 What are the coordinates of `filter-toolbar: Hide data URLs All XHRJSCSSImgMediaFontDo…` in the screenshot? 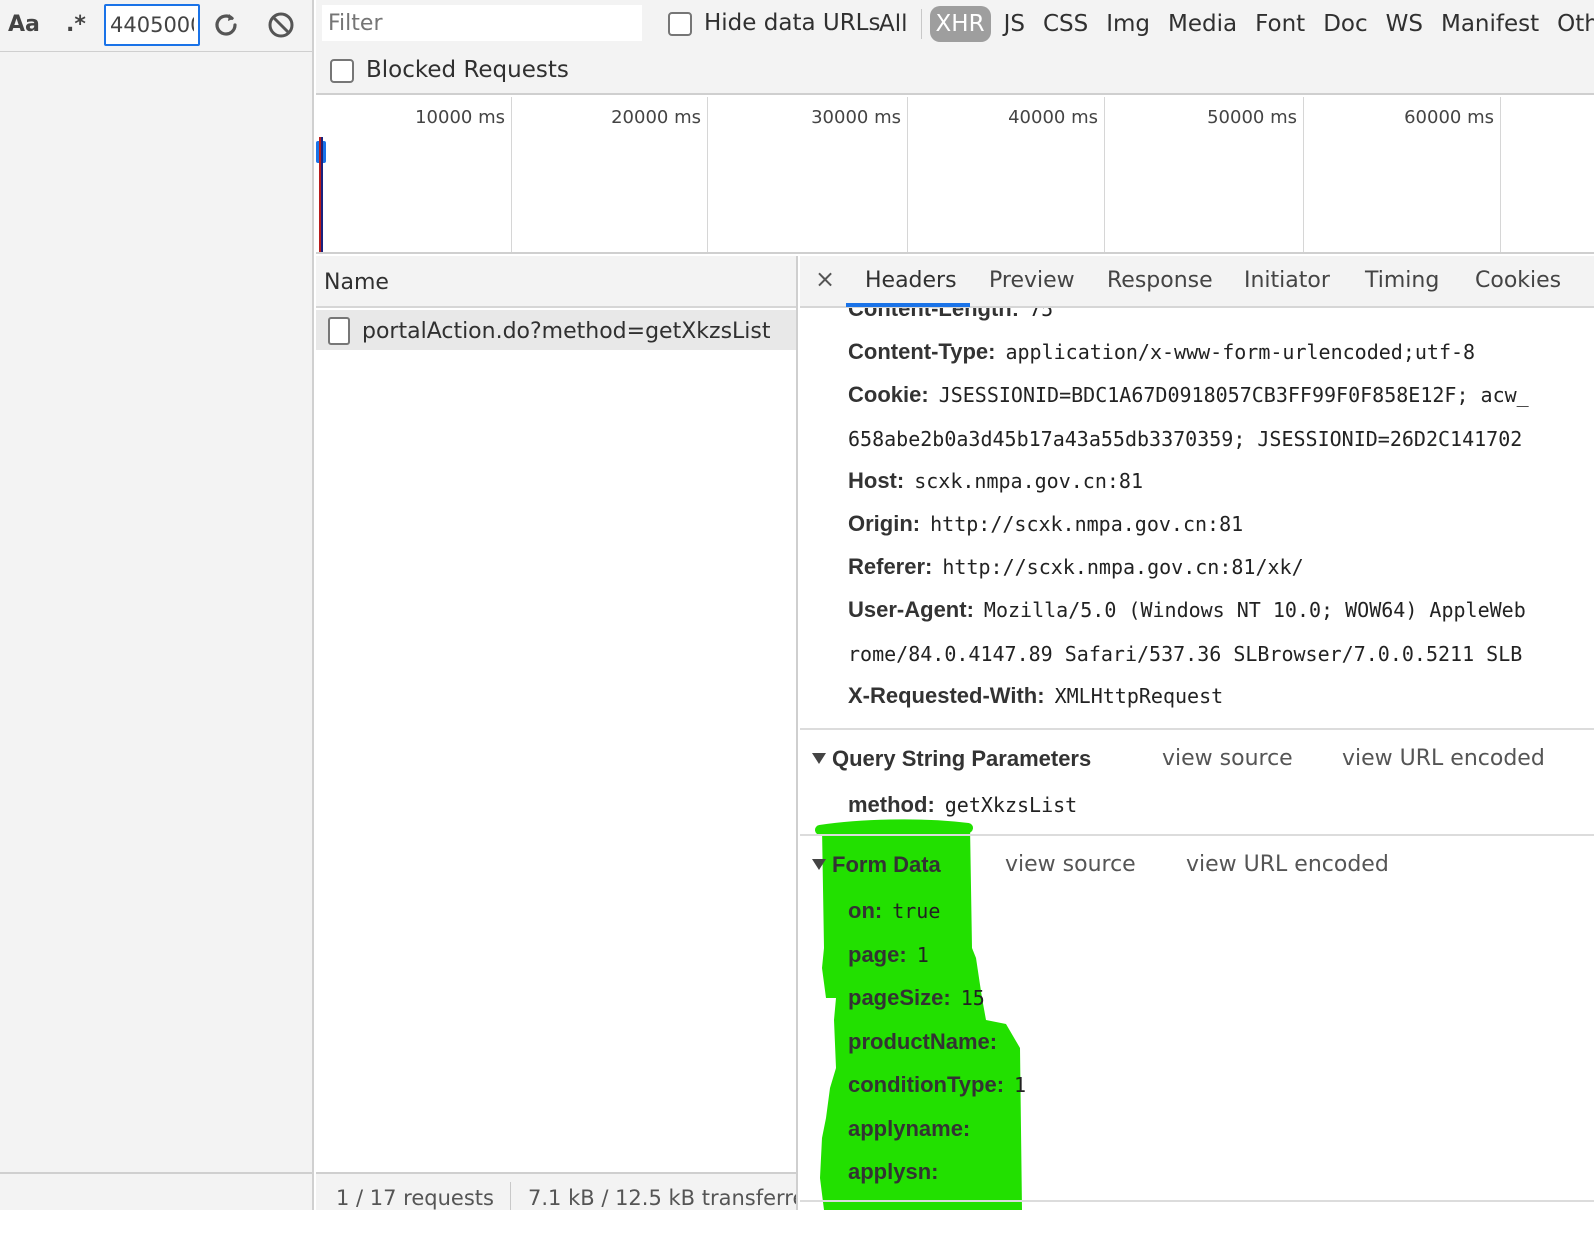 It's located at (955, 47).